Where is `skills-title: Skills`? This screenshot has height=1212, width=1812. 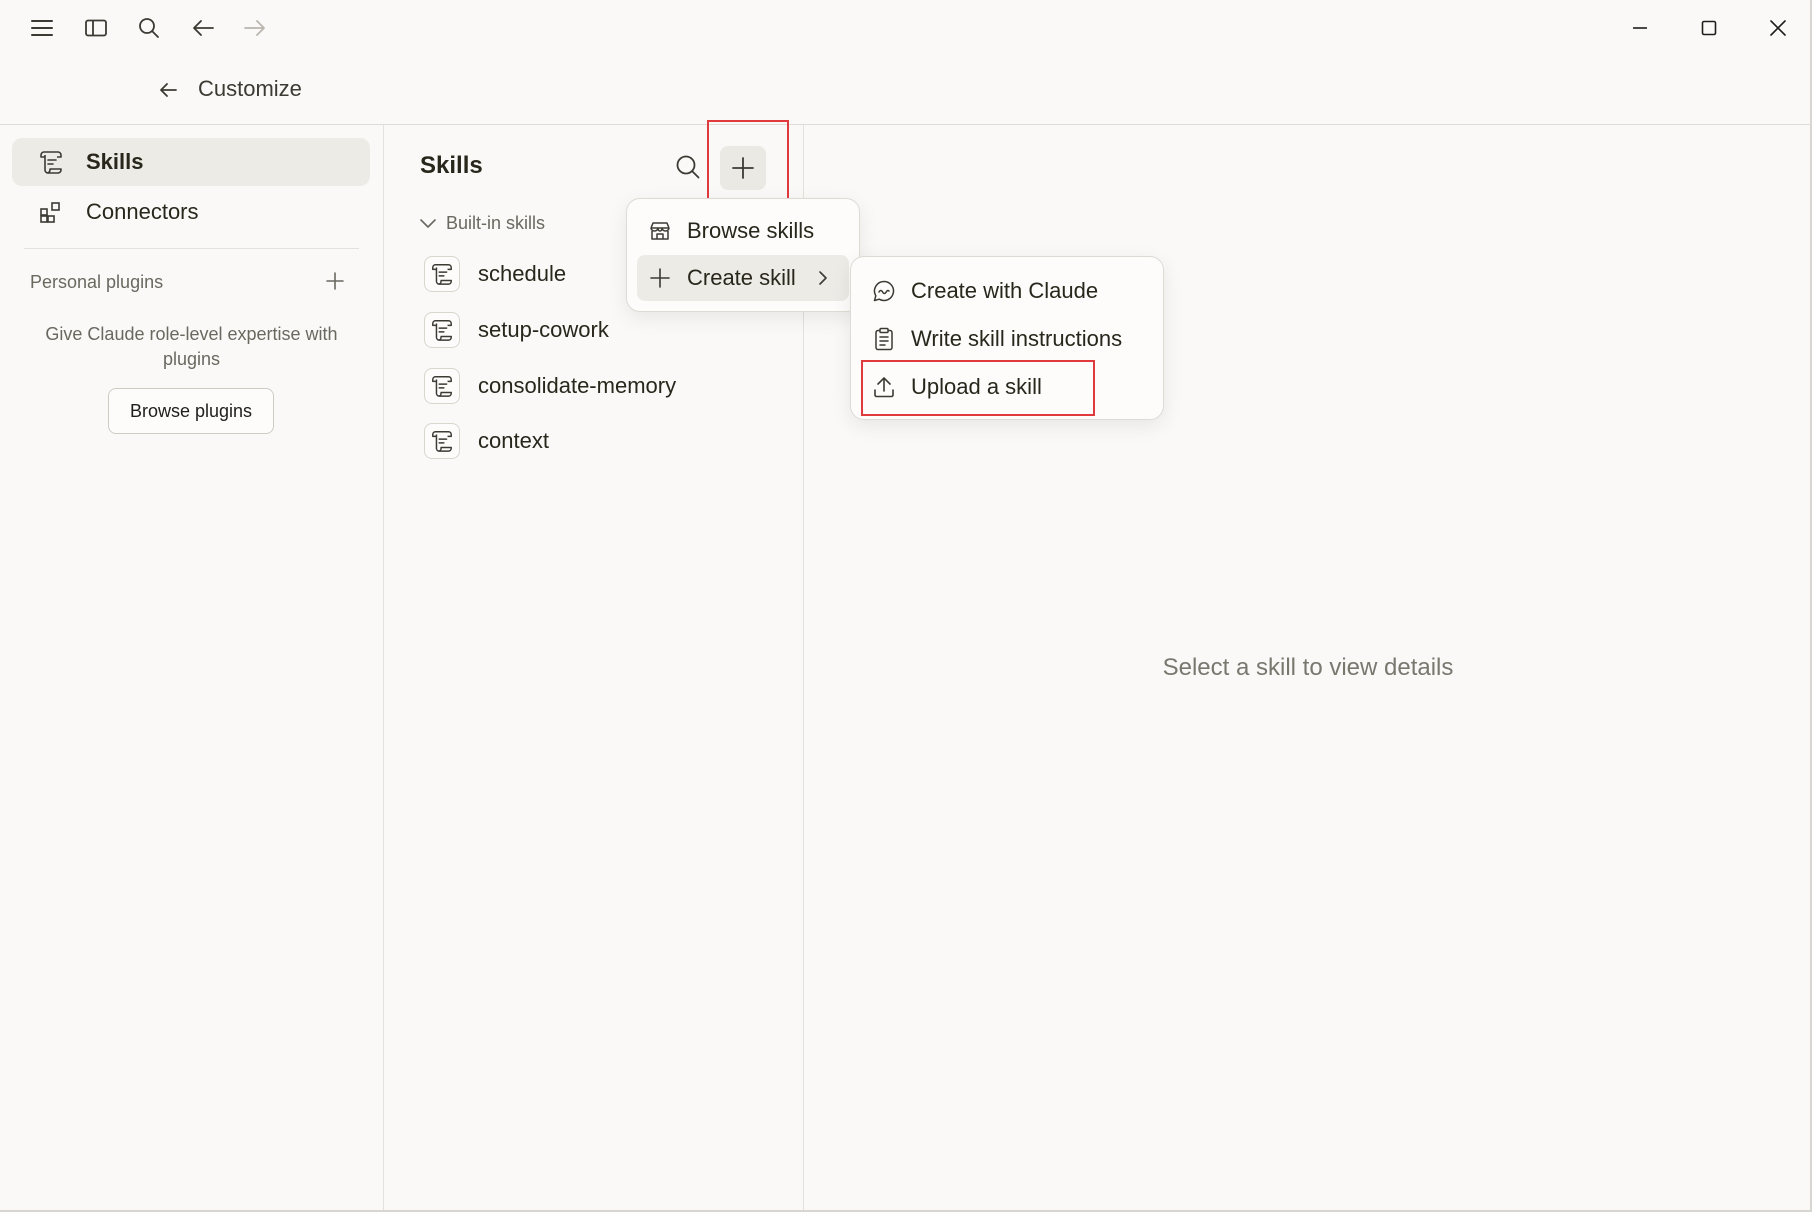 skills-title: Skills is located at coordinates (451, 165).